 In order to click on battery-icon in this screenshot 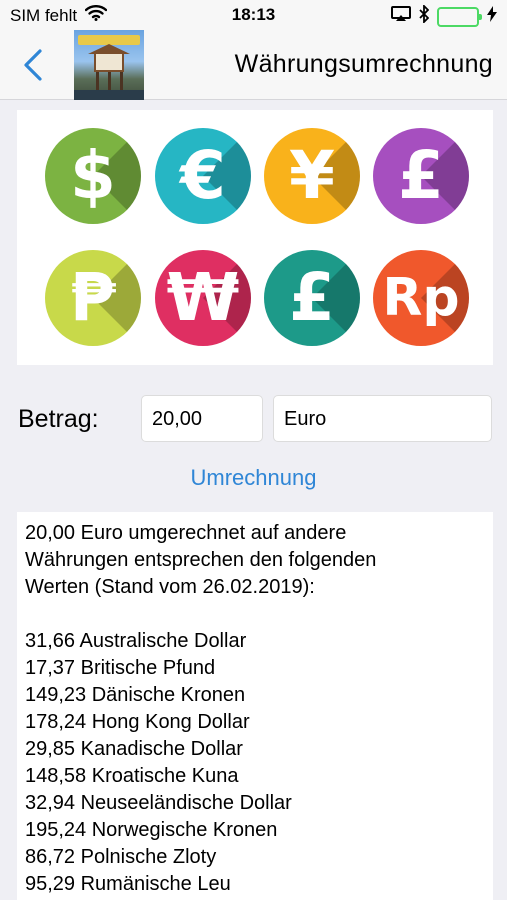, I will do `click(459, 16)`.